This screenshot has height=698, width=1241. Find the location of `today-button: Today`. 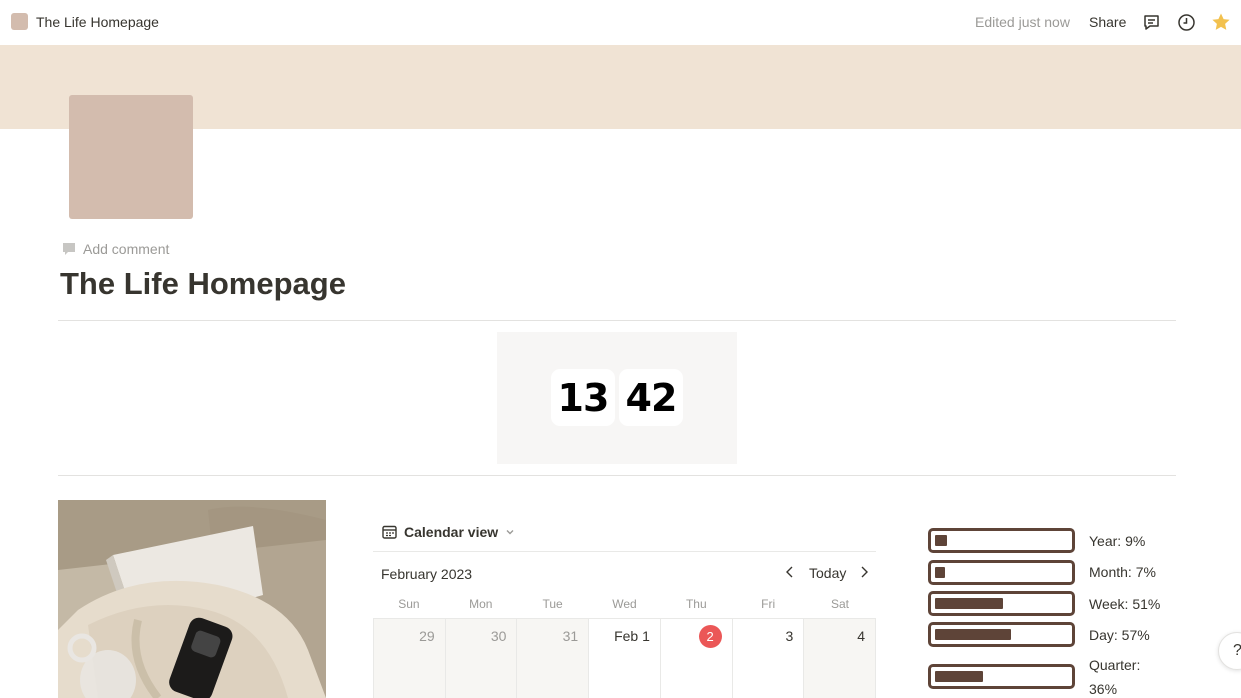

today-button: Today is located at coordinates (827, 573).